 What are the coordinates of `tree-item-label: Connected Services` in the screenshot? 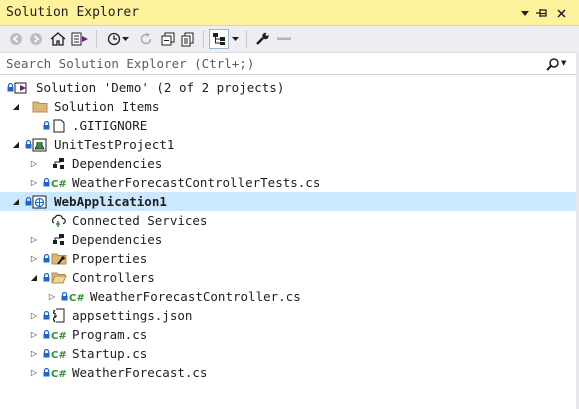 It's located at (140, 220).